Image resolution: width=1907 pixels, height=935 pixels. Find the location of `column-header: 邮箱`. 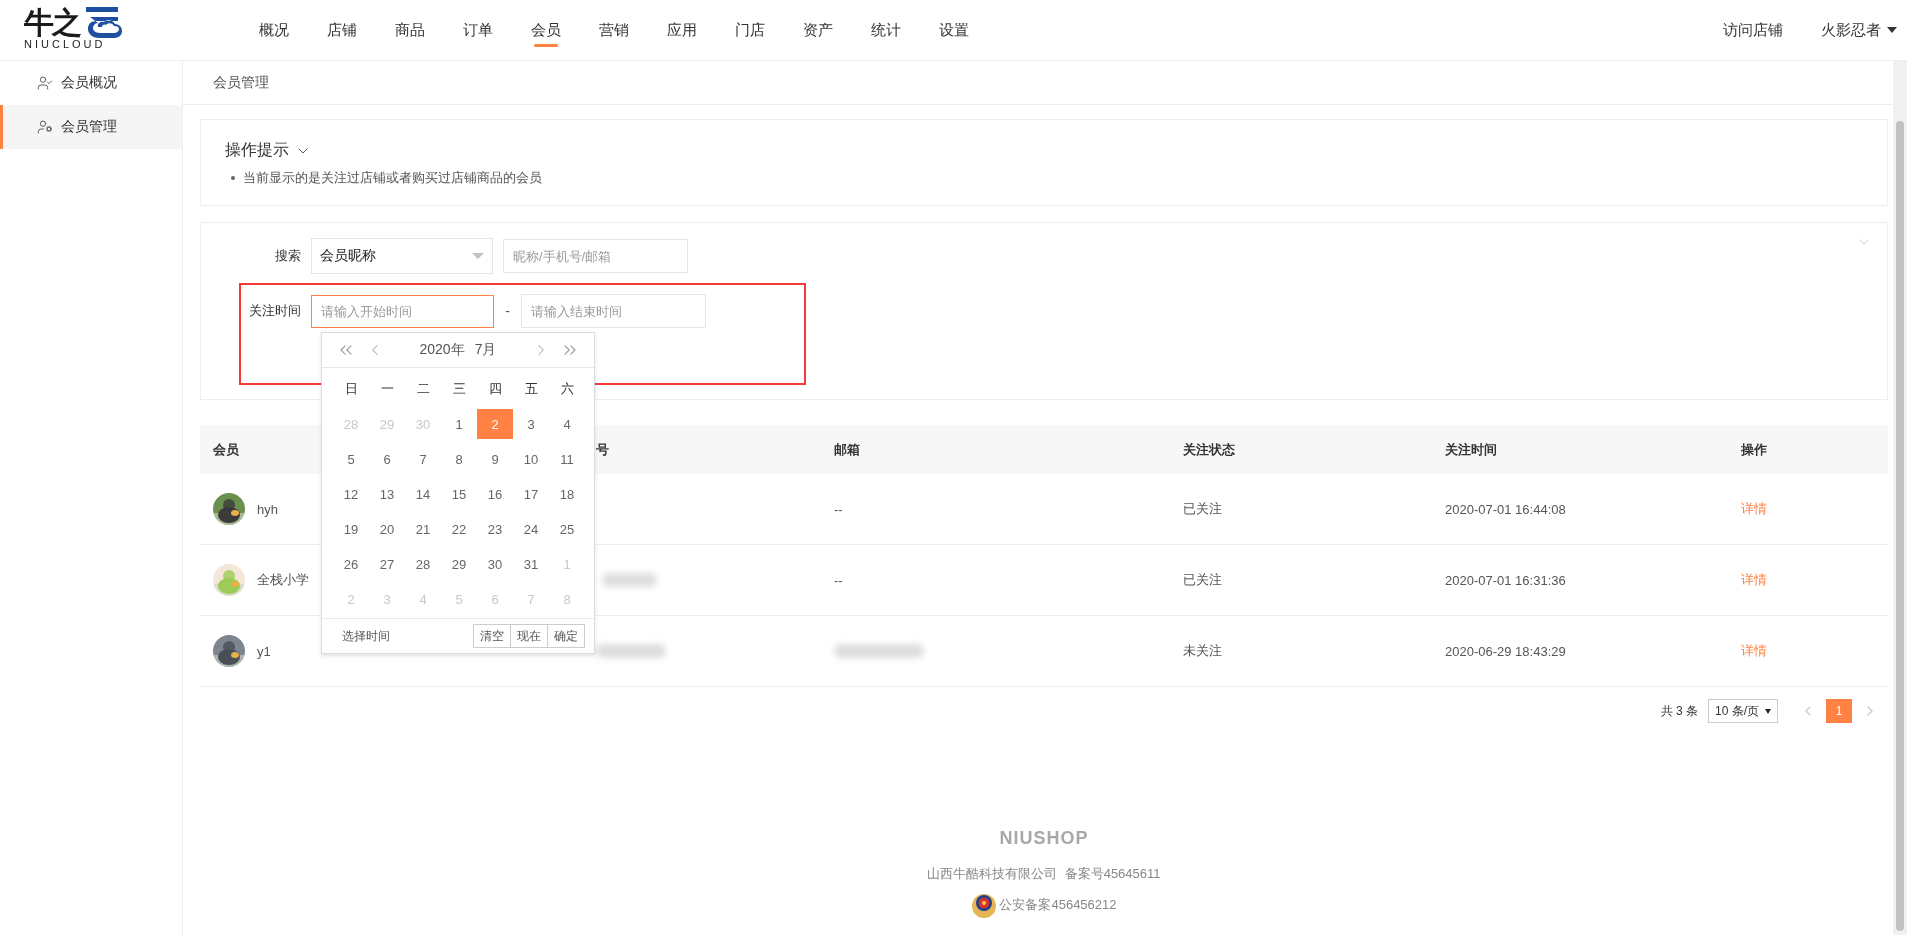

column-header: 邮箱 is located at coordinates (995, 449).